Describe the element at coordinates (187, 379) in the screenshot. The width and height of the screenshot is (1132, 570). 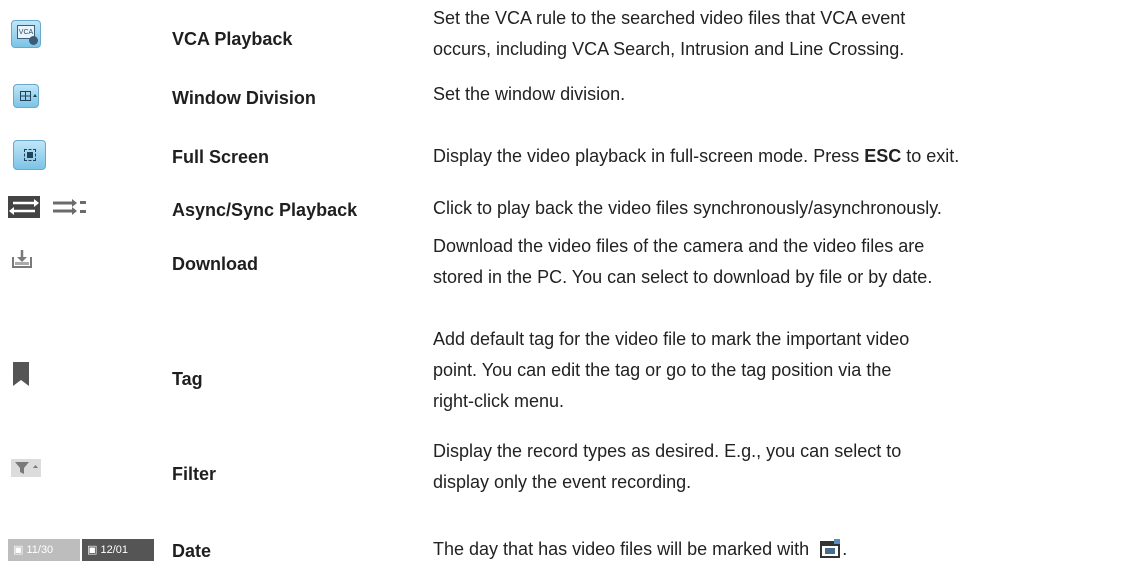
I see `feature-name: Tag` at that location.